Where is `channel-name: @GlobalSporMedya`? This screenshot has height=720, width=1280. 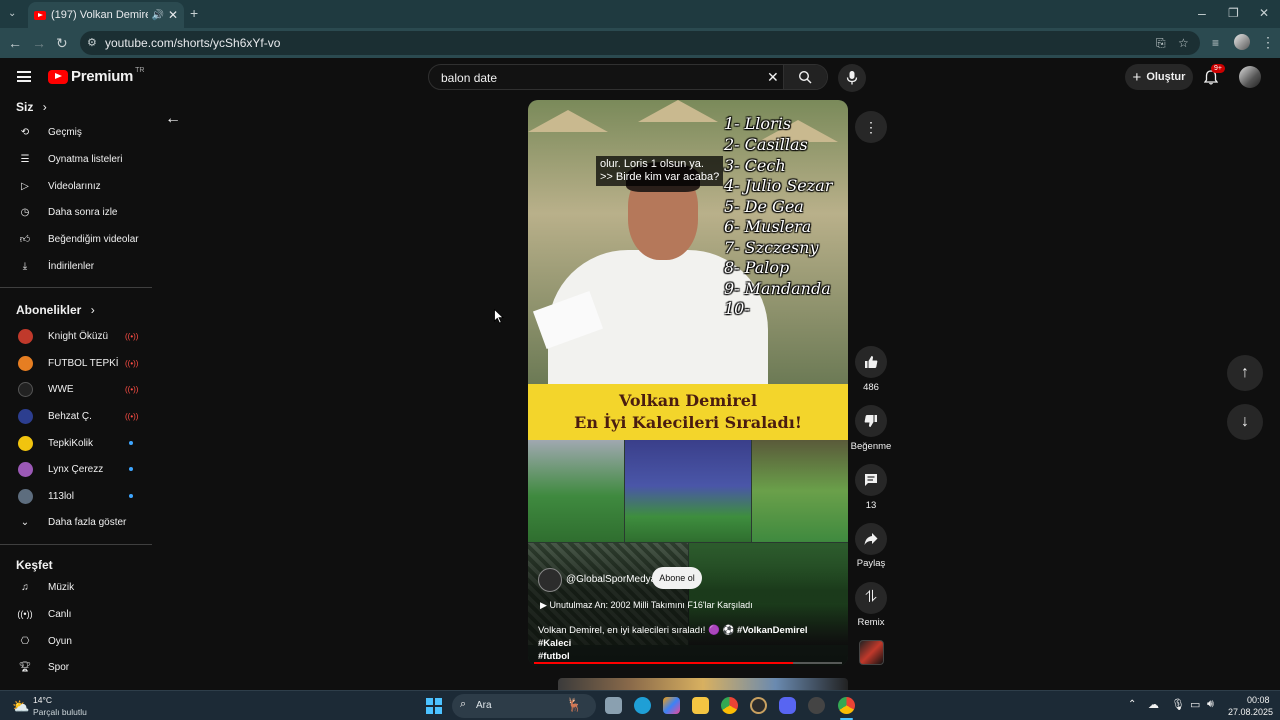
channel-name: @GlobalSporMedya is located at coordinates (611, 579).